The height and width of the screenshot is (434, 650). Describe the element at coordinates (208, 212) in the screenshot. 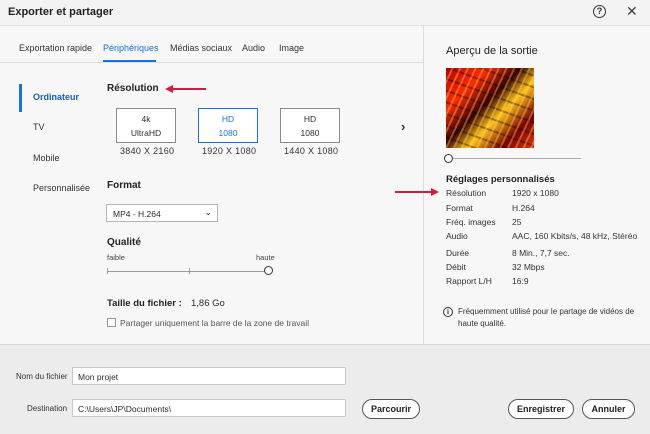

I see `chevron-down-icon: ⌄` at that location.